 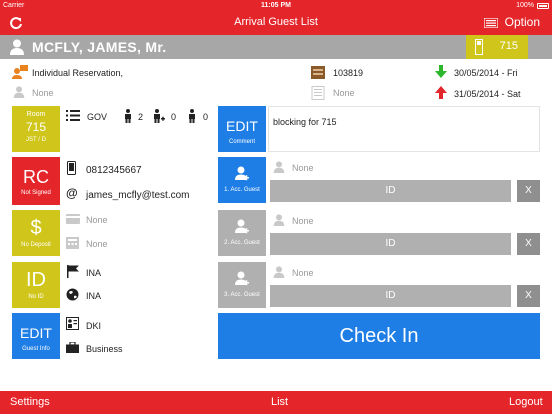 I want to click on edit-comment-button: EDIT Comment, so click(x=242, y=129).